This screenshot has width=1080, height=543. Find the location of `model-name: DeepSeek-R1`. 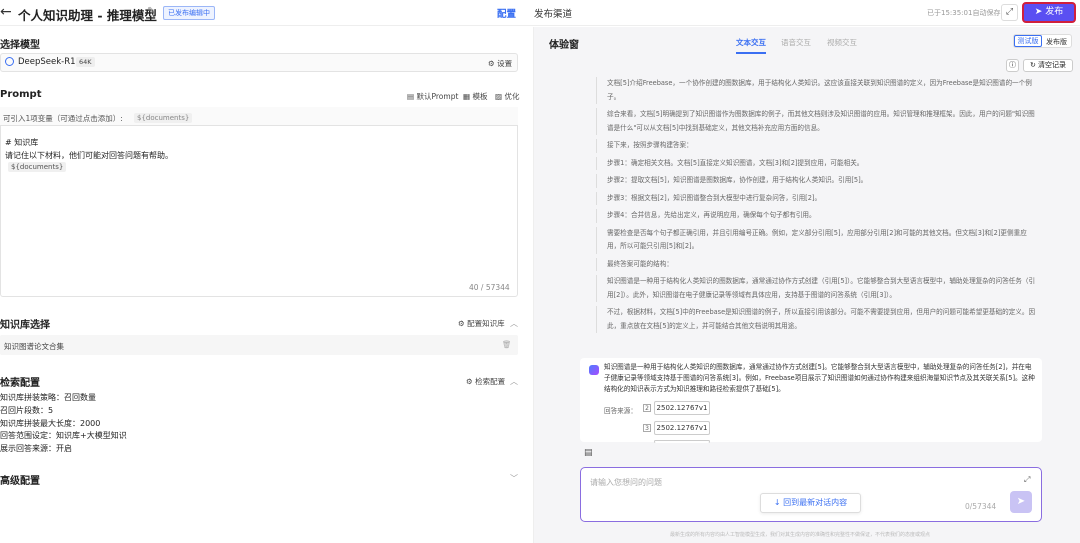

model-name: DeepSeek-R1 is located at coordinates (47, 62).